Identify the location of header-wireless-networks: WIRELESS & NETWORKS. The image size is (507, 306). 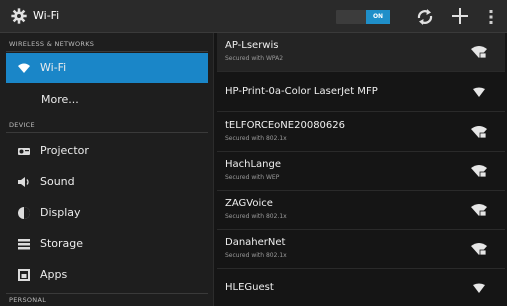
(52, 44).